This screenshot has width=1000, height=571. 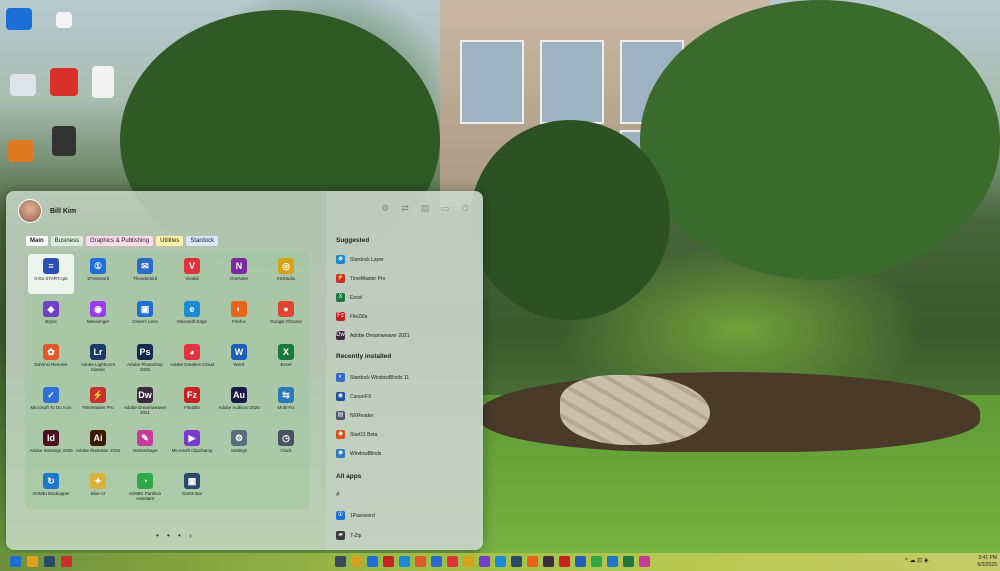 What do you see at coordinates (981, 562) in the screenshot?
I see `clock: 3:41 PM 6/3/2025` at bounding box center [981, 562].